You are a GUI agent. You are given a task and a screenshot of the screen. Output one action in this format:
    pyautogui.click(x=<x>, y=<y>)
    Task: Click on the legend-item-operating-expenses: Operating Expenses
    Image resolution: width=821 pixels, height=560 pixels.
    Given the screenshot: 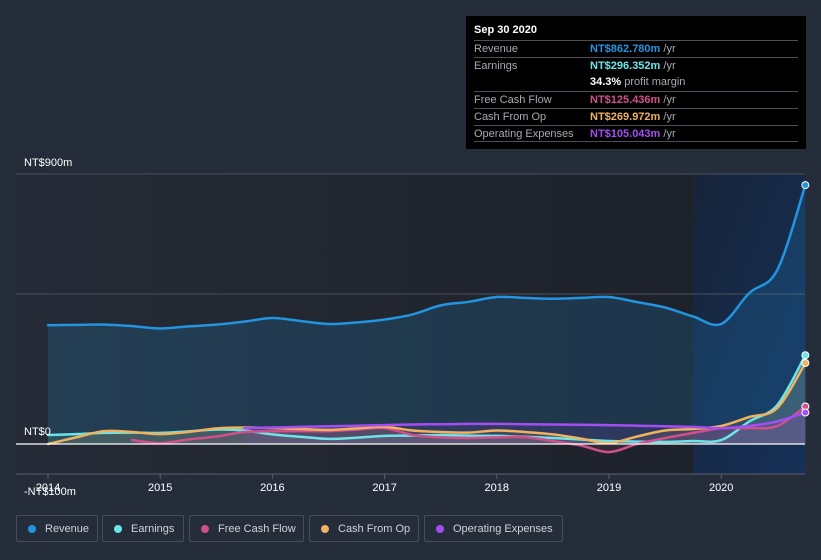 What is the action you would take?
    pyautogui.click(x=493, y=528)
    